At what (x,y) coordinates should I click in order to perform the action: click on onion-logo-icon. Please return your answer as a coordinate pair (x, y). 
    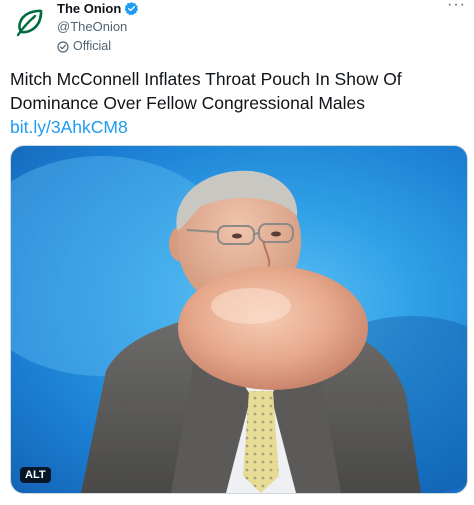
    Looking at the image, I should click on (29, 23).